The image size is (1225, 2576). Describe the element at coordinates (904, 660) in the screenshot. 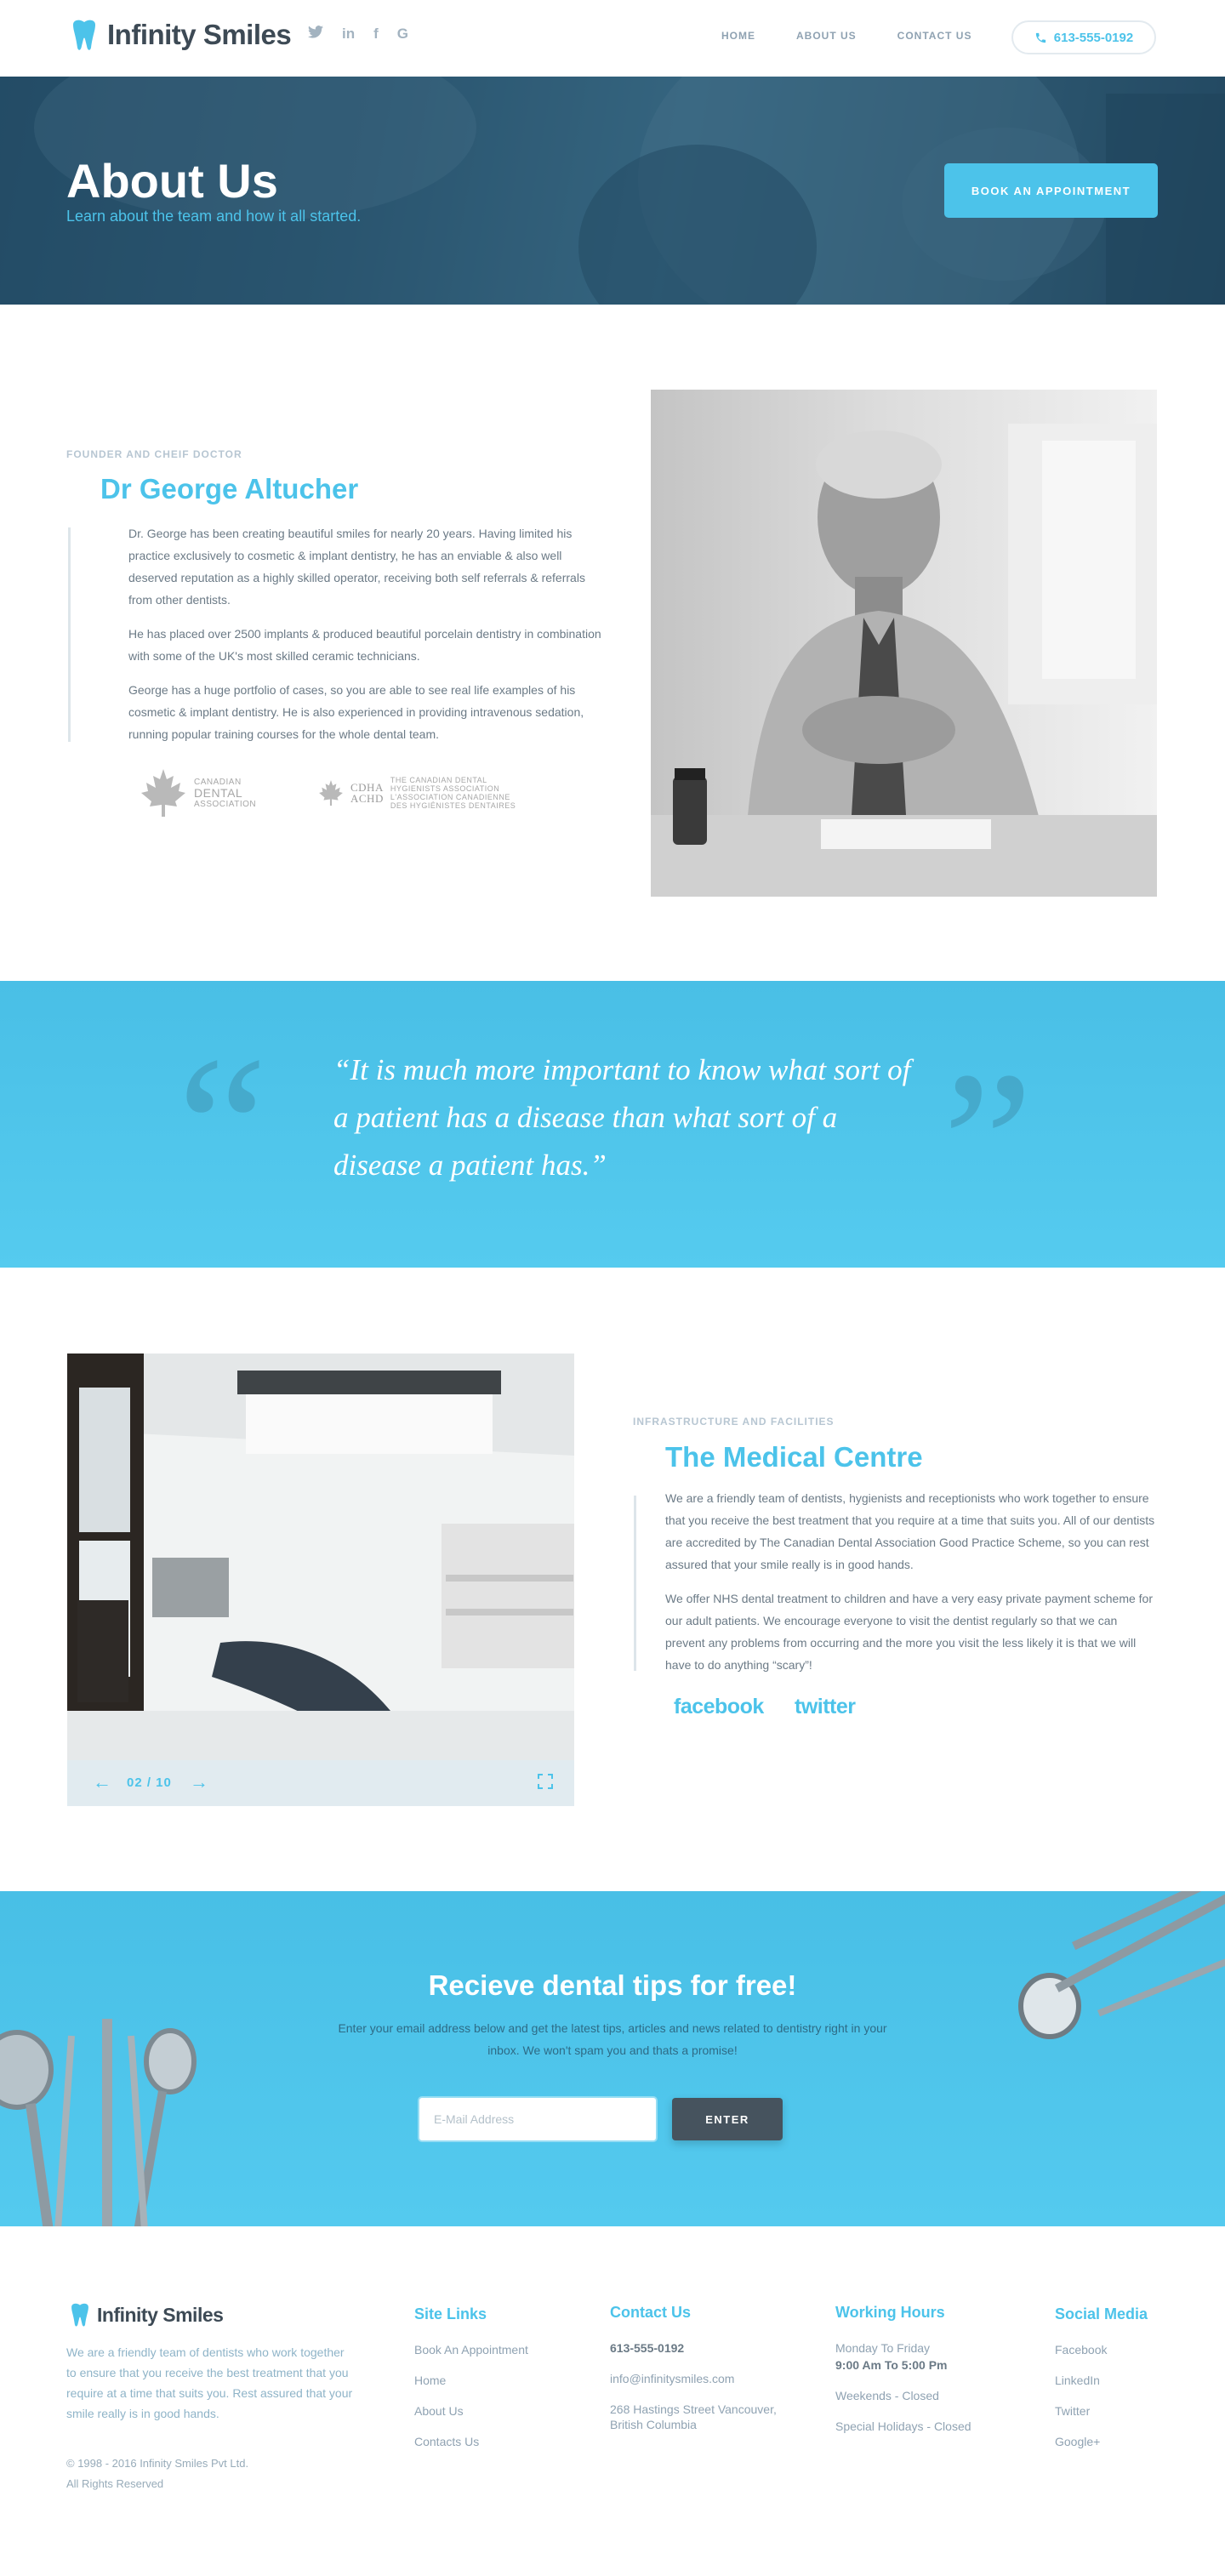

I see `doctor-portrait-illustration` at that location.